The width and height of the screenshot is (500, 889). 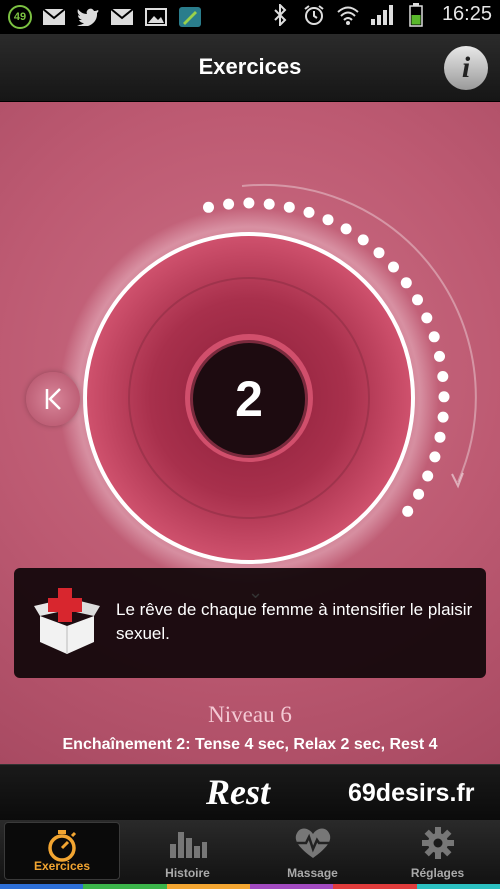 I want to click on skip-back-icon, so click(x=53, y=399).